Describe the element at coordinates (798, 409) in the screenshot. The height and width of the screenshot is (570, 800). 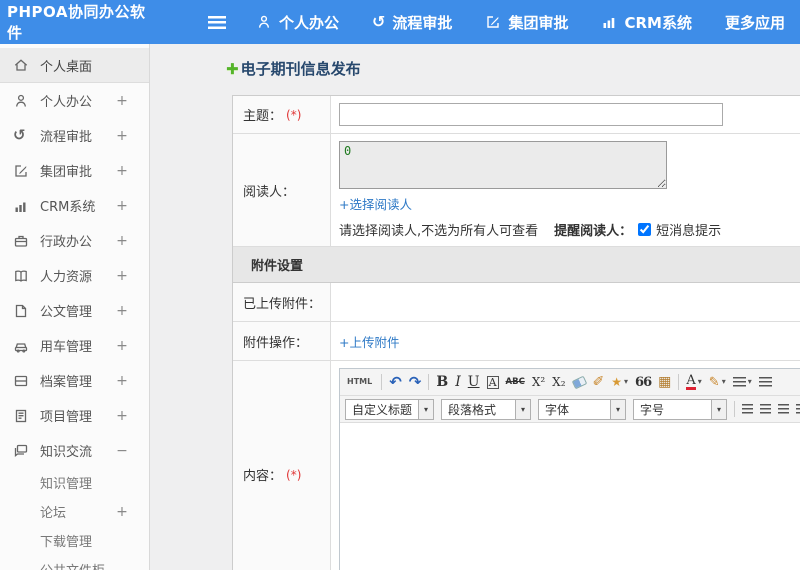
I see `justify-button` at that location.